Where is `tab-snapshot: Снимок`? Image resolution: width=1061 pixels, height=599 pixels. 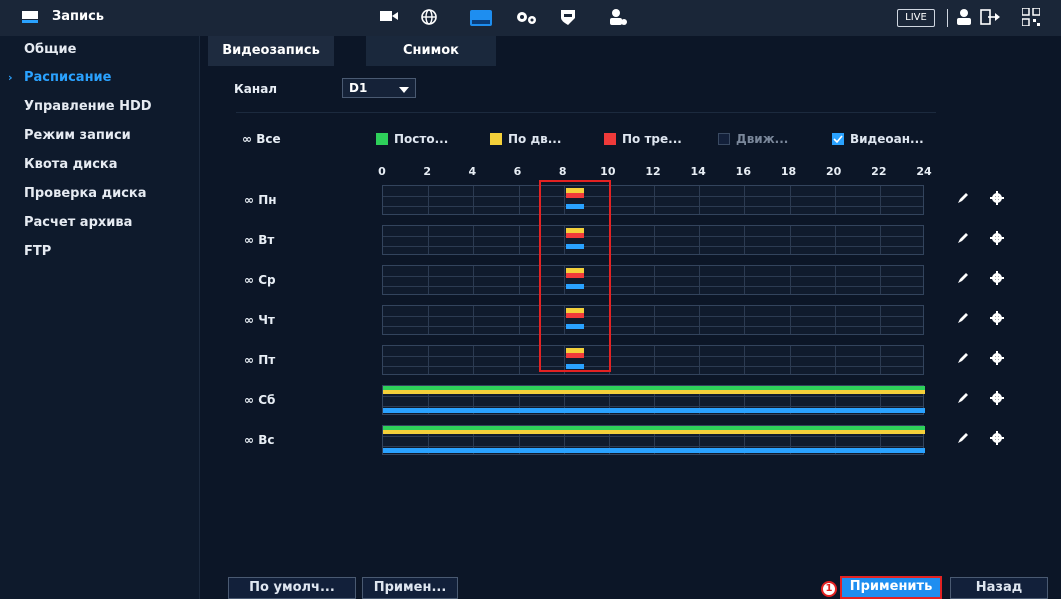
tab-snapshot: Снимок is located at coordinates (431, 51).